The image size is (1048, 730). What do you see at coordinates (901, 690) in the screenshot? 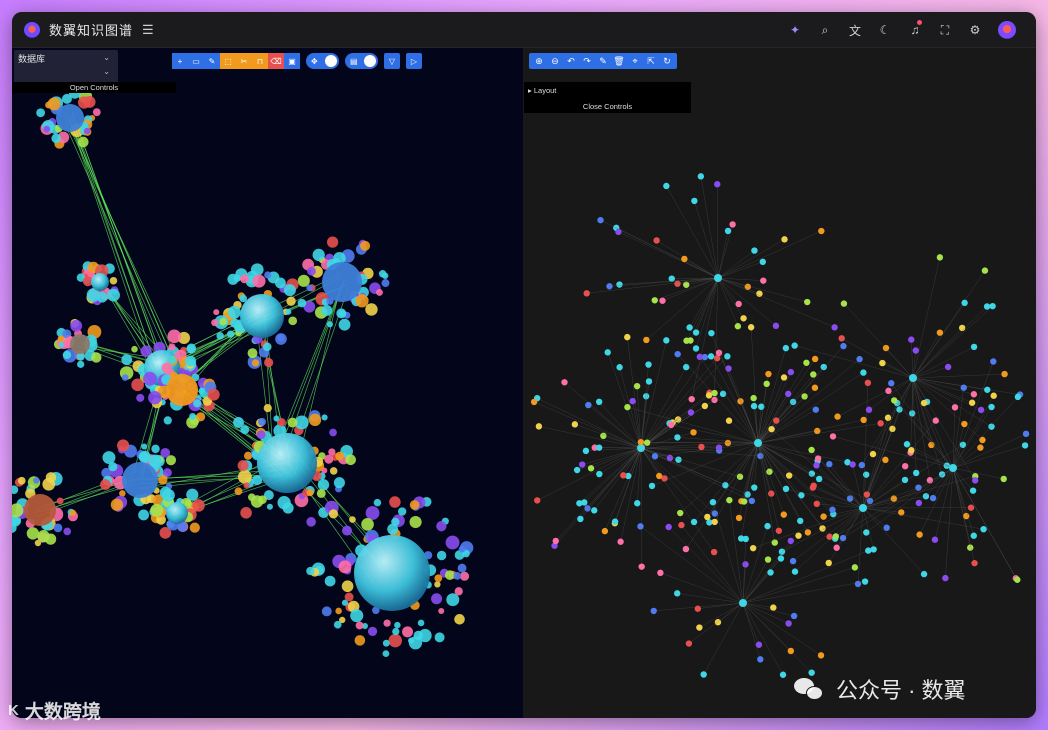
I see `watermark-right-text: 公众号 · 数翼` at bounding box center [901, 690].